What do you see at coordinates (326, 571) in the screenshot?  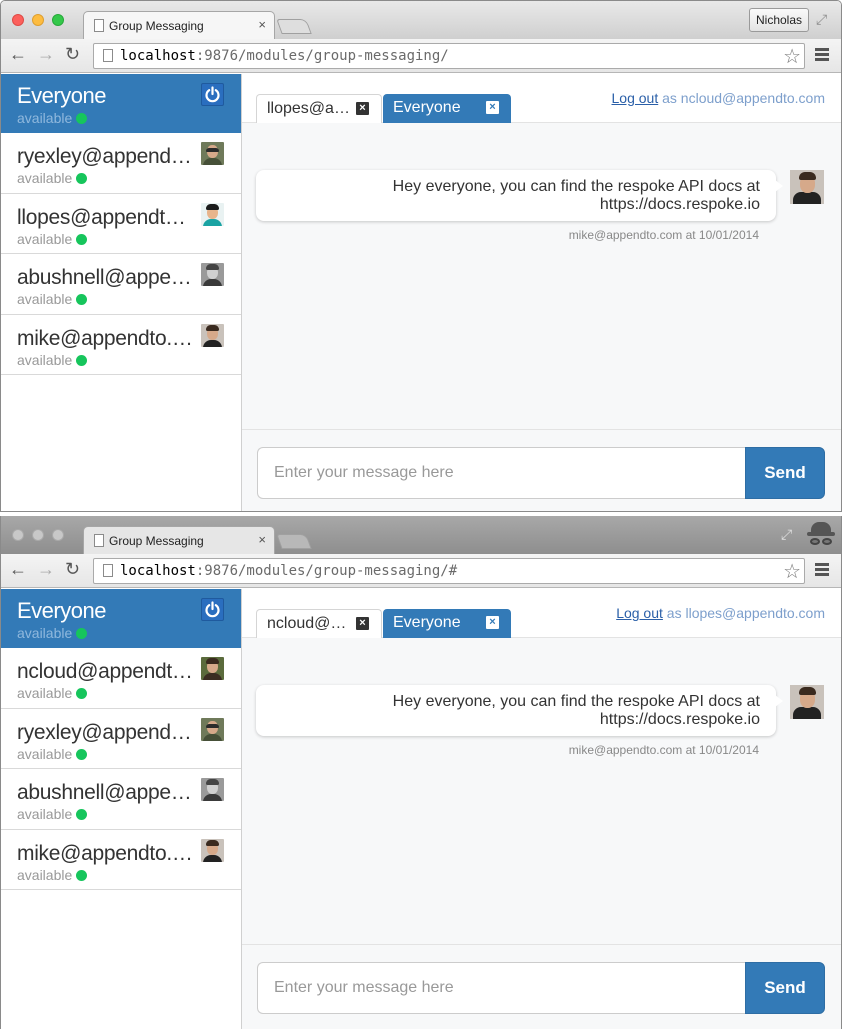 I see `url-path: :9876/modules/group-messaging/#` at bounding box center [326, 571].